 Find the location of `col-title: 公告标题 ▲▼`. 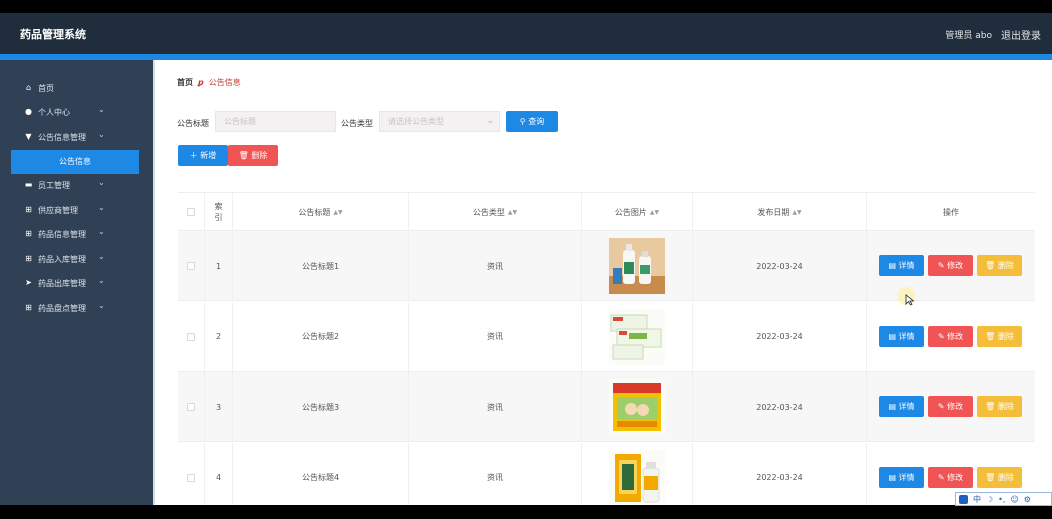

col-title: 公告标题 ▲▼ is located at coordinates (321, 212).